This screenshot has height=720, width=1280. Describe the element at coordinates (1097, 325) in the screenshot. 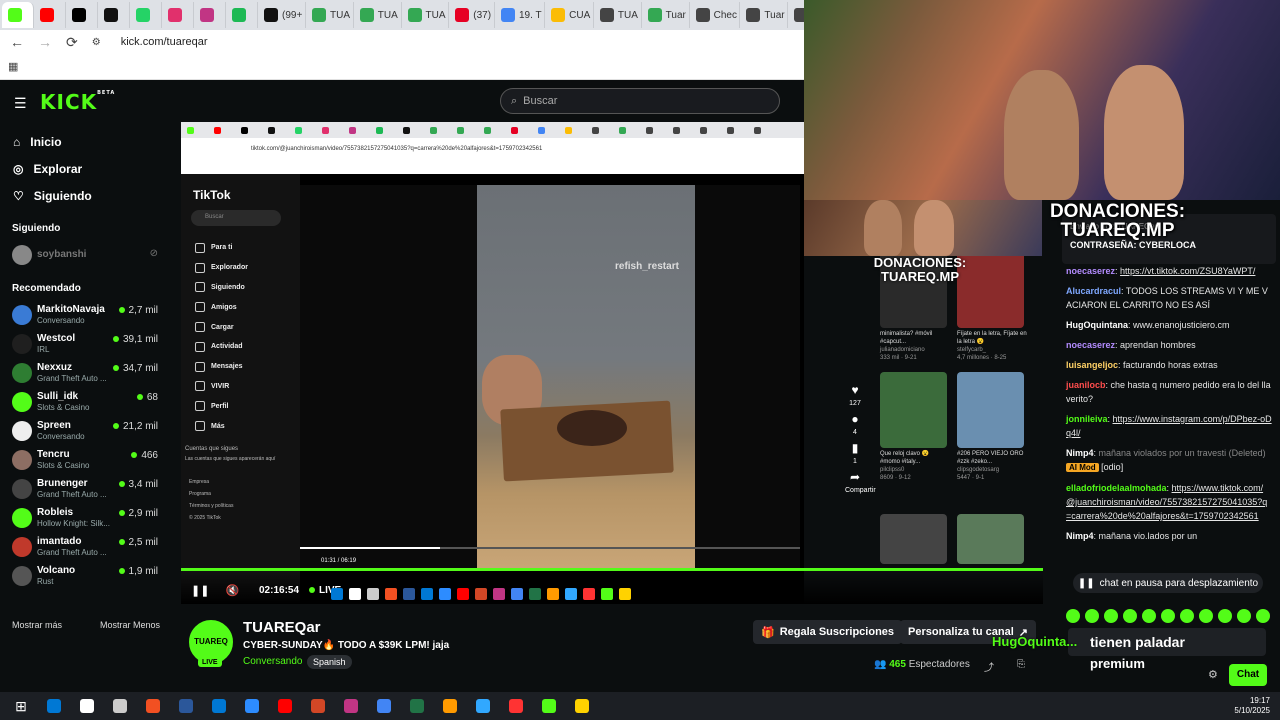

I see `chat-username: HugOquintana` at that location.